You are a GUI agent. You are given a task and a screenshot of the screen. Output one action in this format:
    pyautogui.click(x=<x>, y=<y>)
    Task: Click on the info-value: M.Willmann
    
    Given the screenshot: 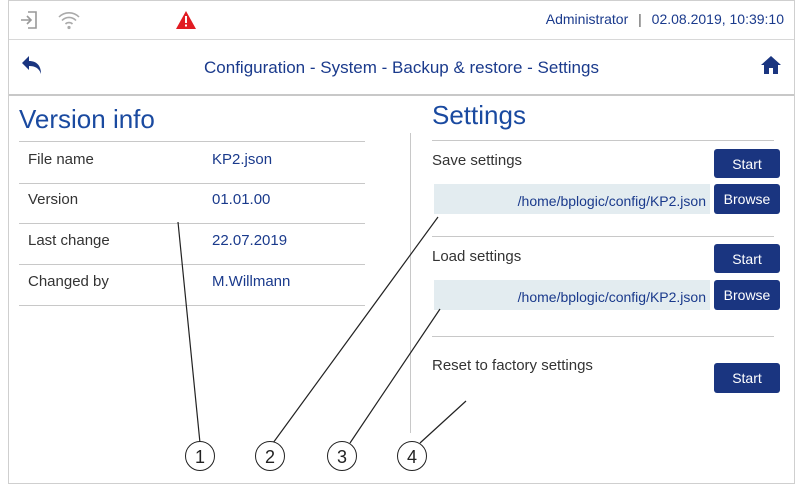 What is the action you would take?
    pyautogui.click(x=251, y=281)
    